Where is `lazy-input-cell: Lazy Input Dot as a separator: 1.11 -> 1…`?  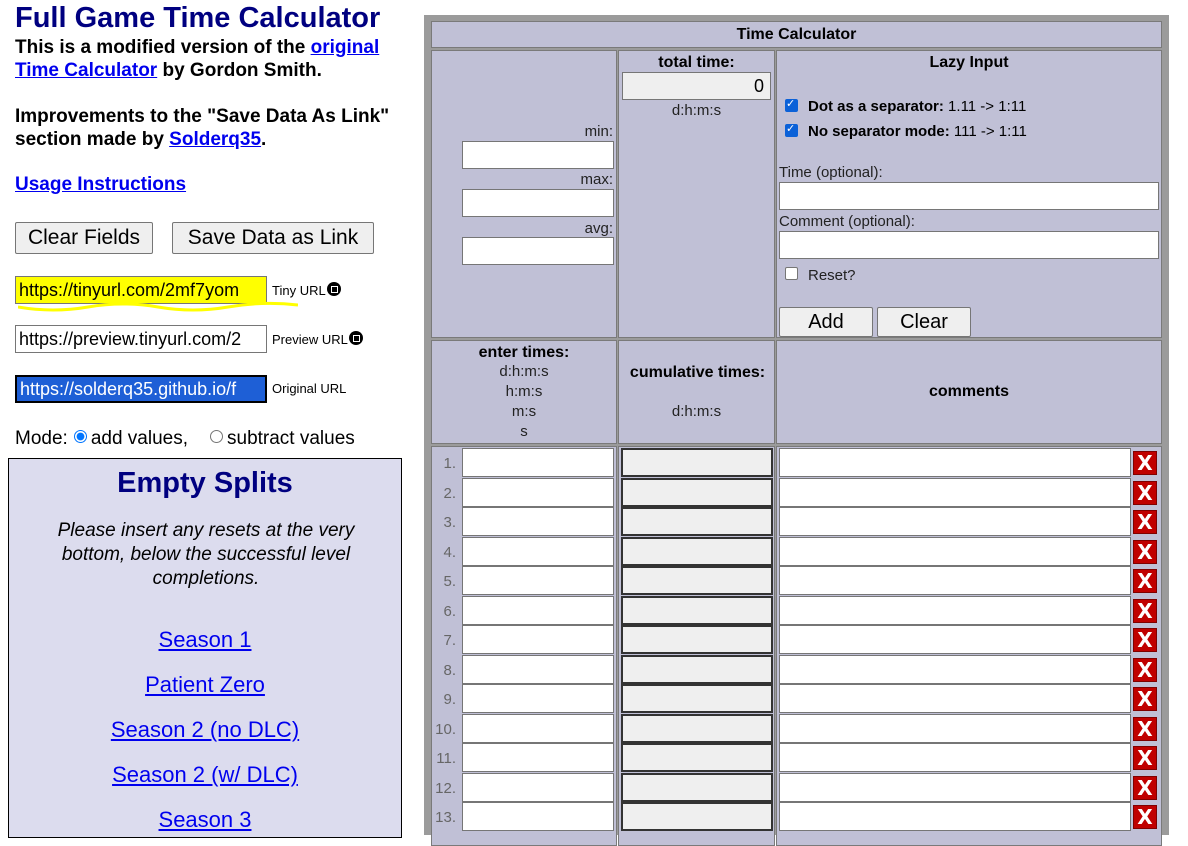 lazy-input-cell: Lazy Input Dot as a separator: 1.11 -> 1… is located at coordinates (969, 194).